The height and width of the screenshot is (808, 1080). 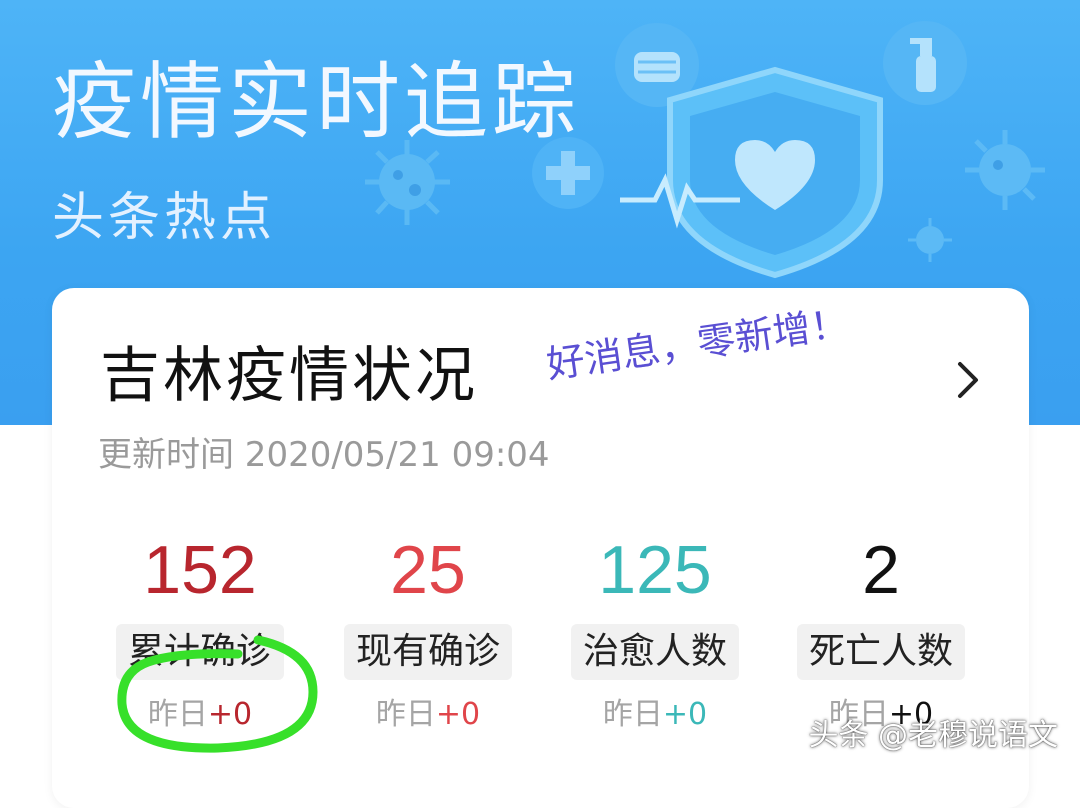 What do you see at coordinates (751, 172) in the screenshot?
I see `shield-heart-icon` at bounding box center [751, 172].